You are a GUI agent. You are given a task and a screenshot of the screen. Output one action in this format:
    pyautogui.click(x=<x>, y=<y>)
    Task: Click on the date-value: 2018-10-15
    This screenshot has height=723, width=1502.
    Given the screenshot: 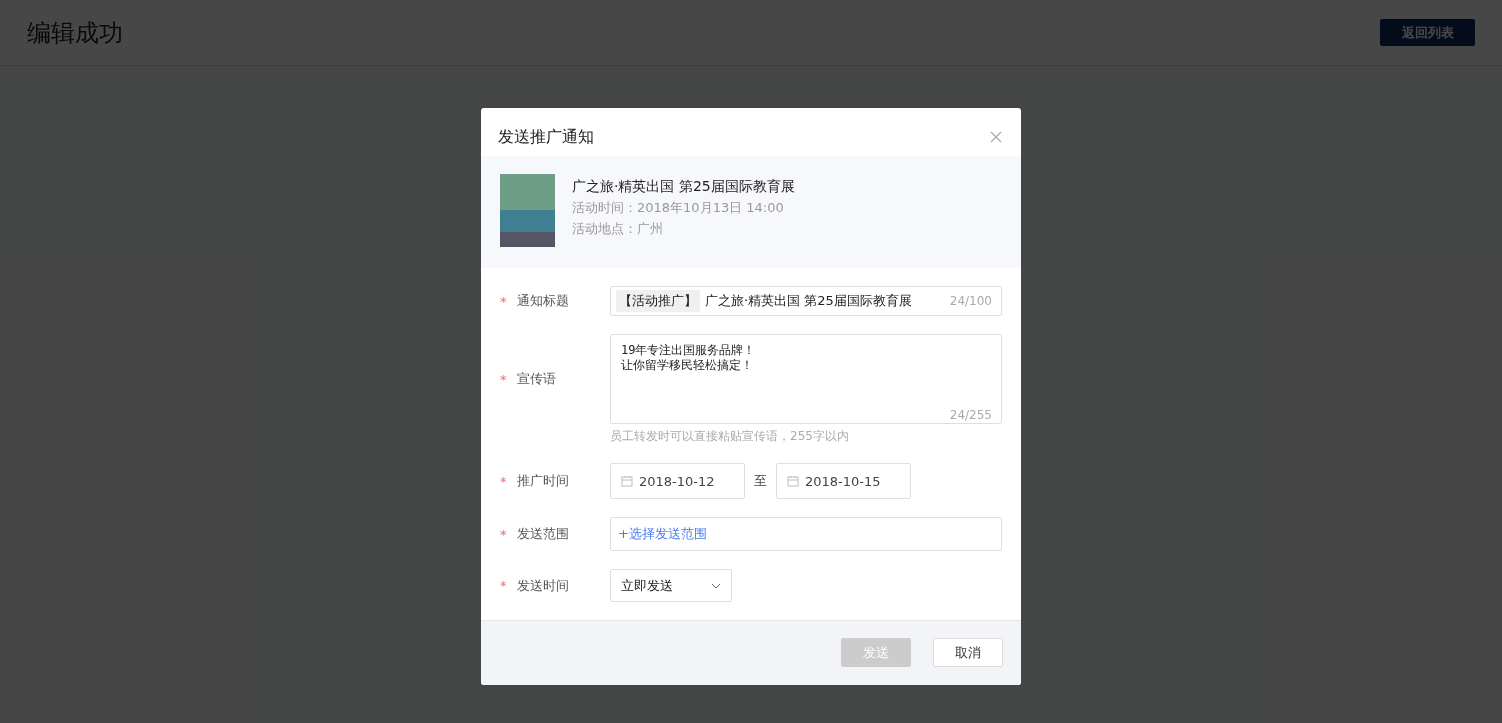 What is the action you would take?
    pyautogui.click(x=843, y=481)
    